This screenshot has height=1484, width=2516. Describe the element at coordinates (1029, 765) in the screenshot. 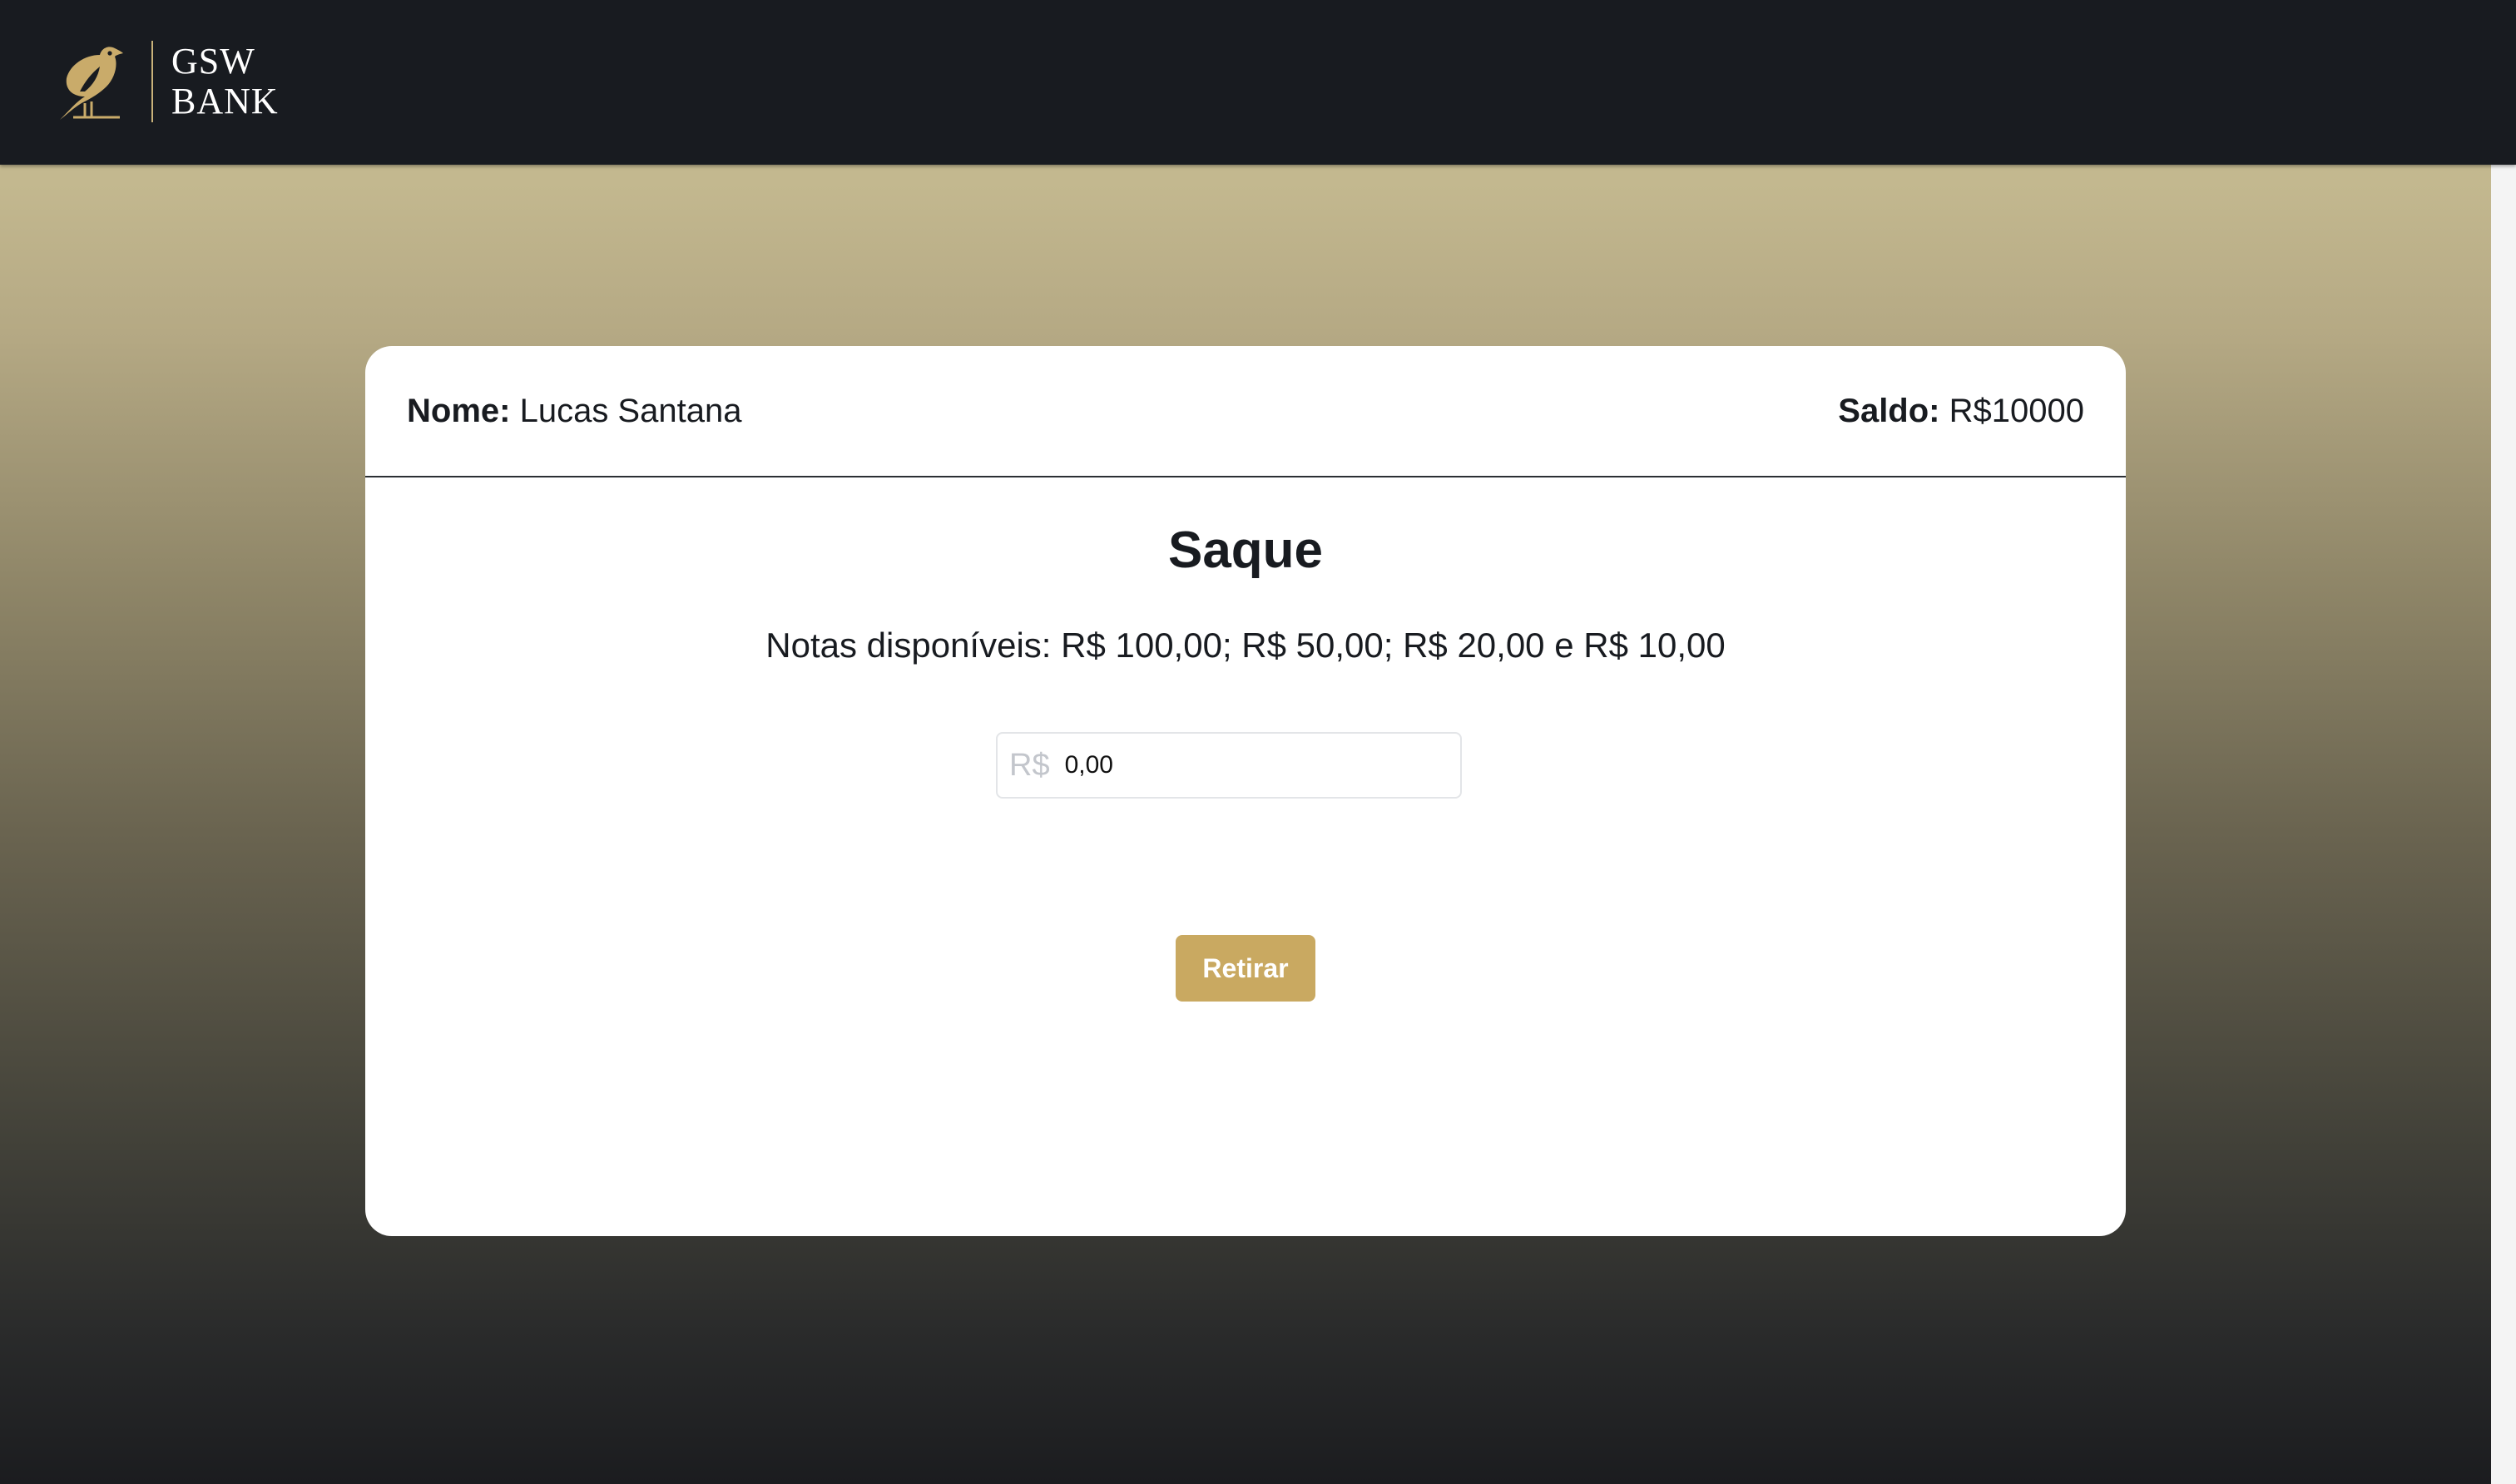

I see `currency-prefix: R$` at that location.